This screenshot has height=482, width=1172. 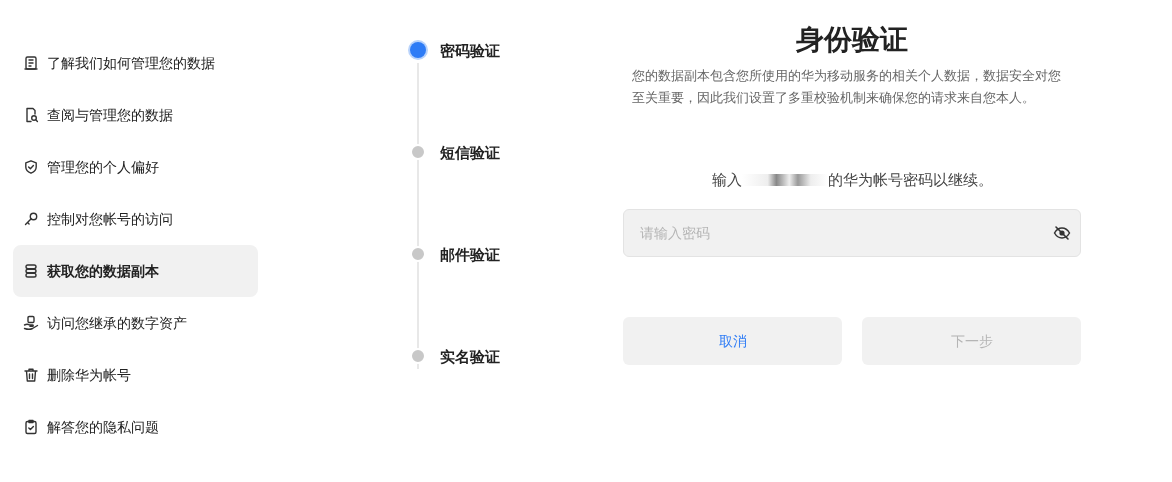 What do you see at coordinates (726, 180) in the screenshot?
I see `prompt-text: 输入` at bounding box center [726, 180].